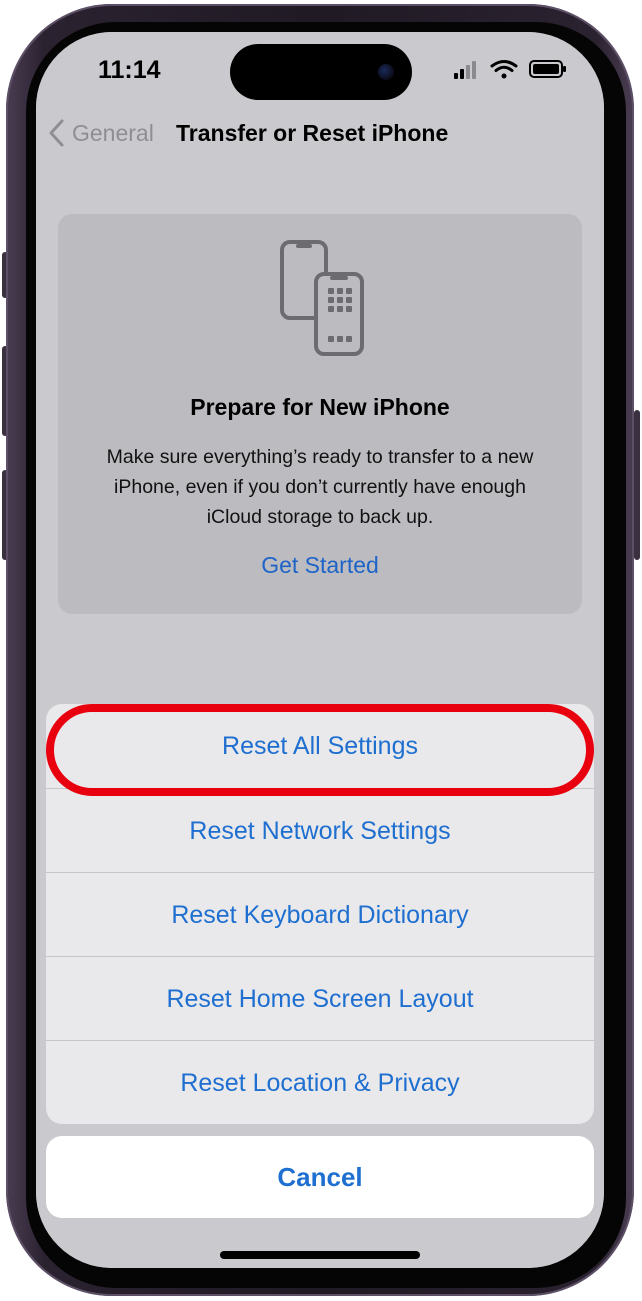  What do you see at coordinates (320, 998) in the screenshot?
I see `reset-home-screen-layout-button: Reset Home Screen Layout` at bounding box center [320, 998].